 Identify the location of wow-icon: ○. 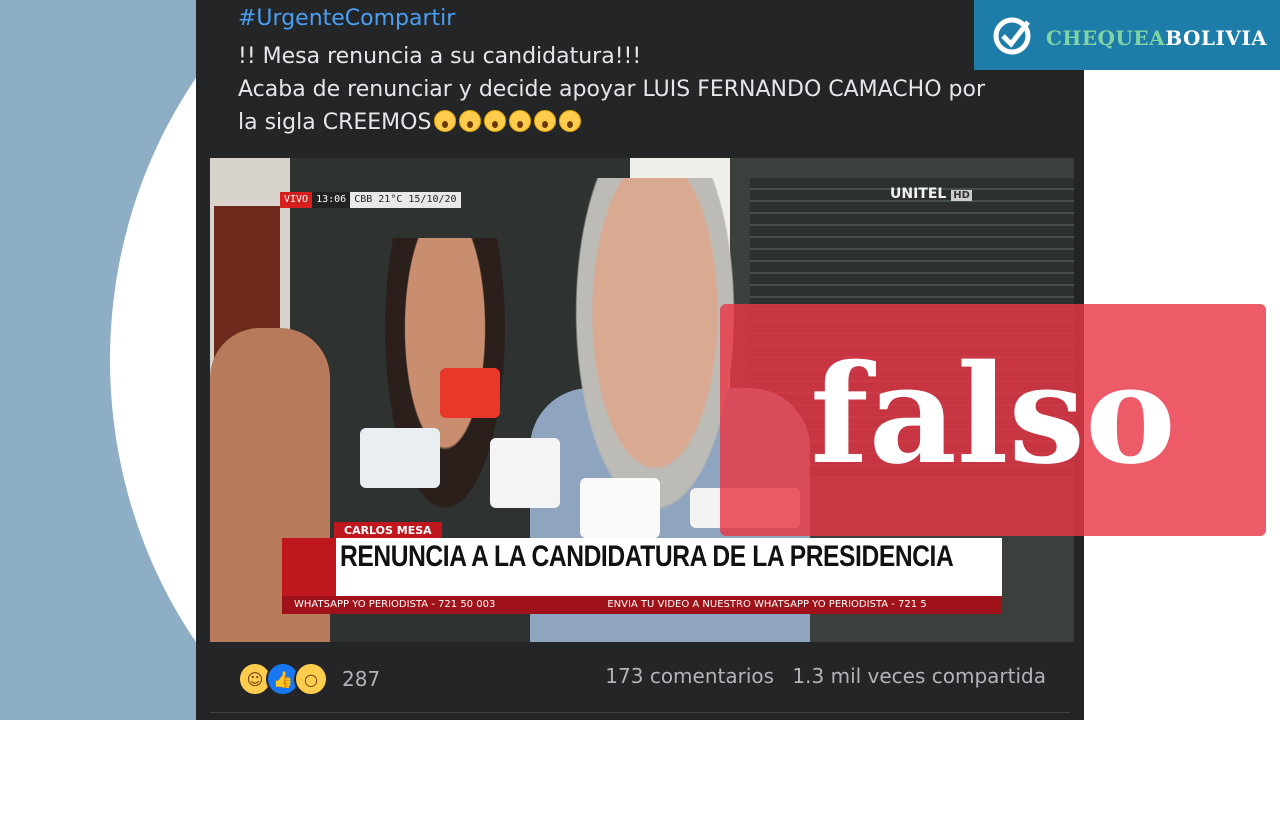
(311, 679).